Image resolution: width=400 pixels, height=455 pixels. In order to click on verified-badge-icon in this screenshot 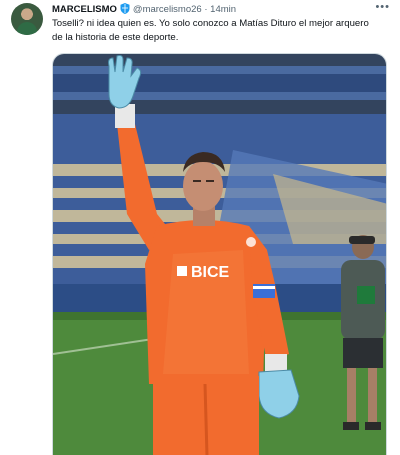, I will do `click(125, 8)`.